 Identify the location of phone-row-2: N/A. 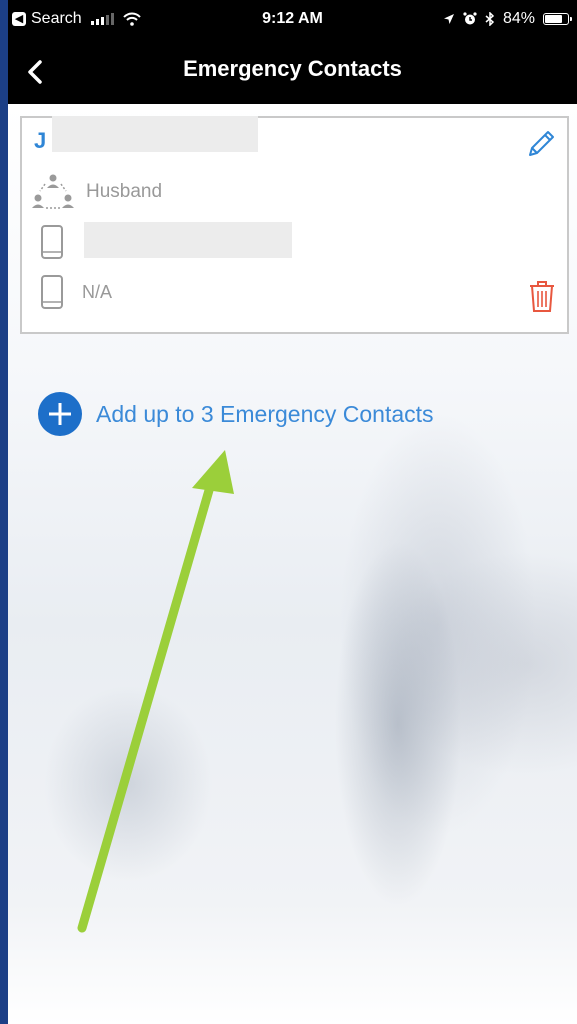
(76, 292).